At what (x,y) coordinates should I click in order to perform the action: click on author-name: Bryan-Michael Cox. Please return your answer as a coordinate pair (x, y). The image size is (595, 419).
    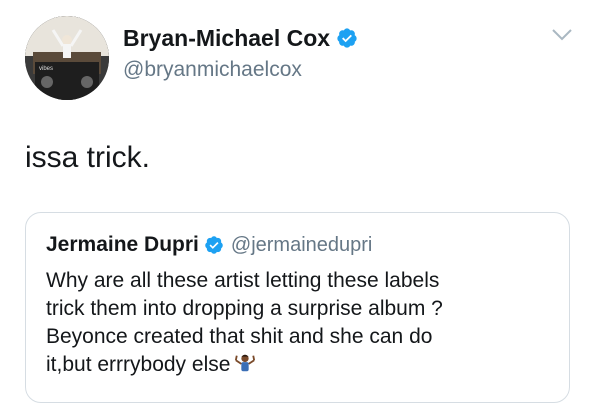
    Looking at the image, I should click on (240, 38).